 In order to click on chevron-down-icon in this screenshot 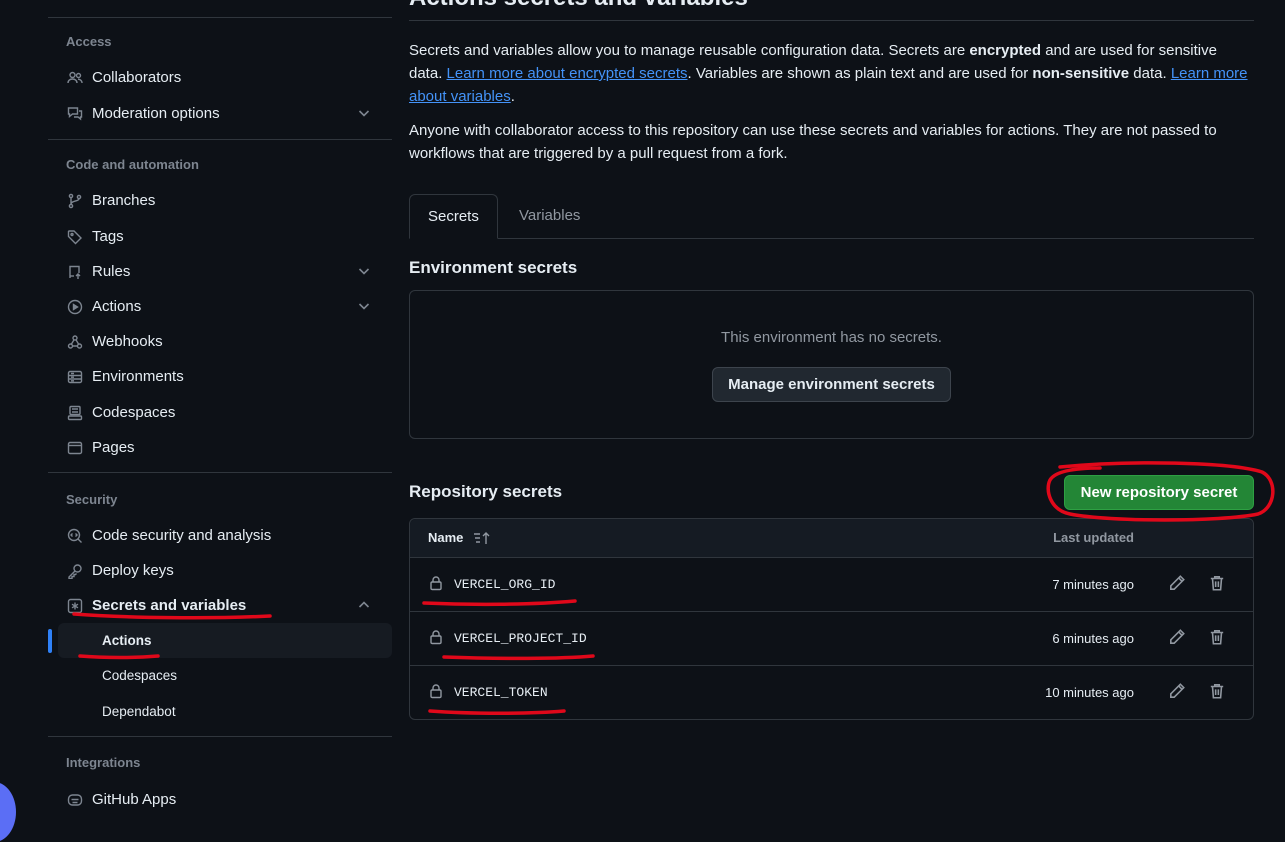, I will do `click(364, 113)`.